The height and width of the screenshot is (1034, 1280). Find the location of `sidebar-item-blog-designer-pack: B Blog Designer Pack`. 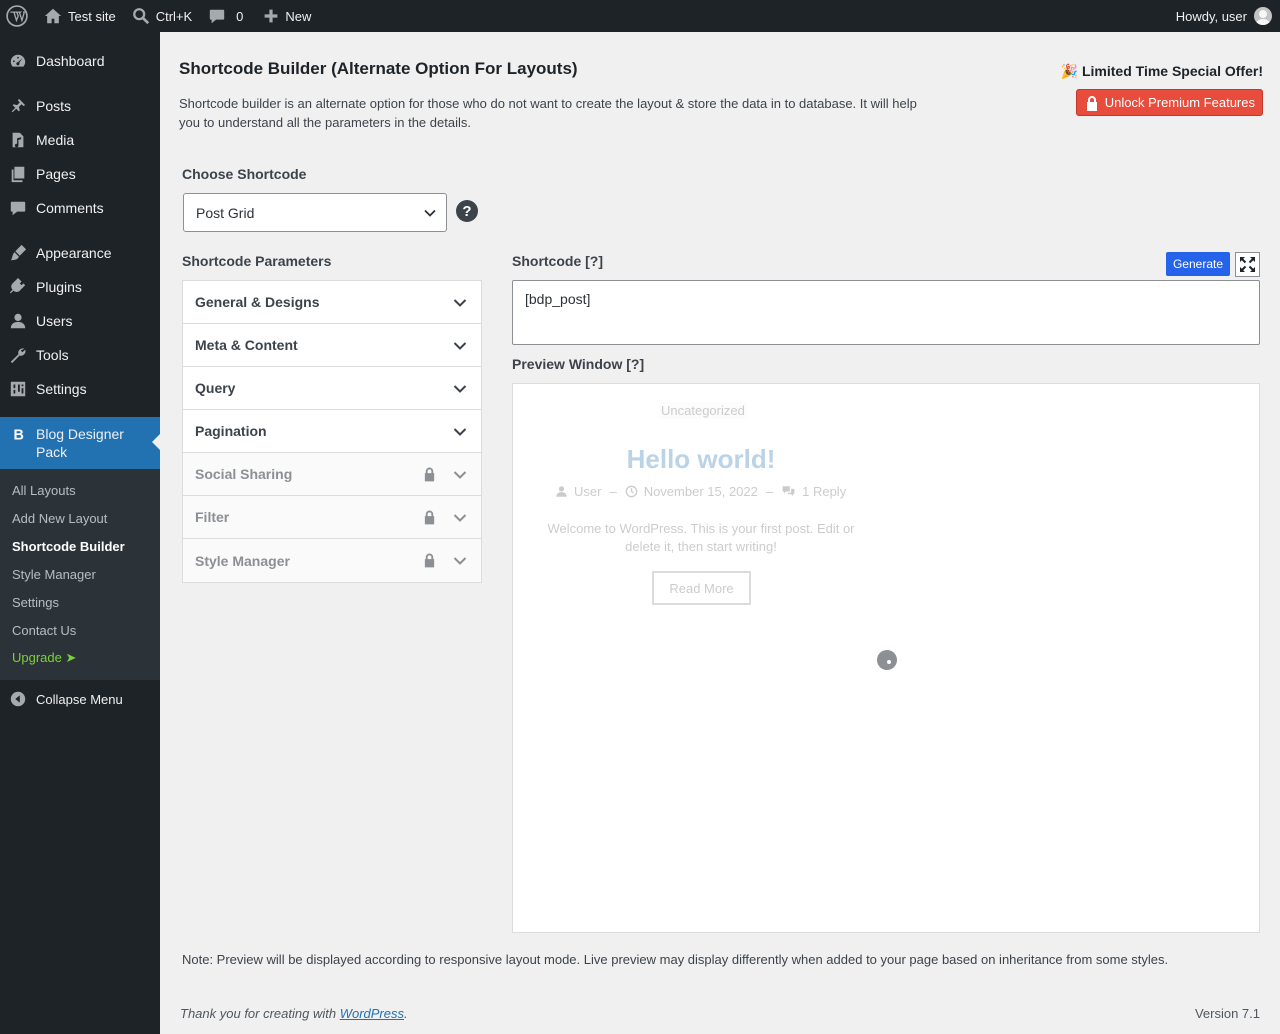

sidebar-item-blog-designer-pack: B Blog Designer Pack is located at coordinates (80, 443).